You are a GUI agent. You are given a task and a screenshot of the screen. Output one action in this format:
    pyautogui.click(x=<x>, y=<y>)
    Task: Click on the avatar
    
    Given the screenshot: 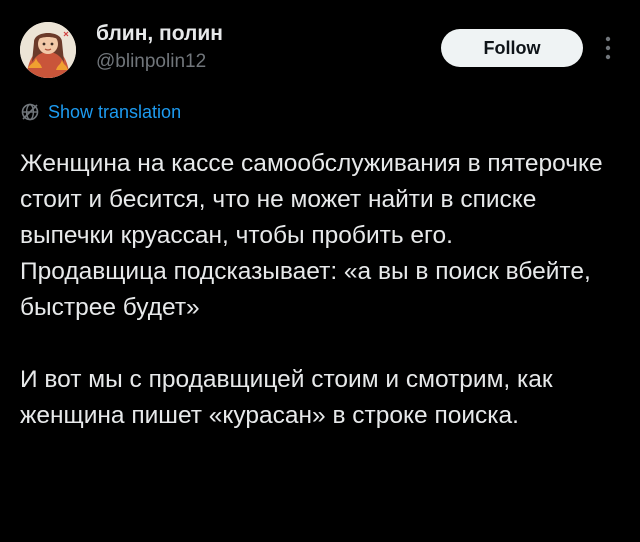 What is the action you would take?
    pyautogui.click(x=48, y=50)
    